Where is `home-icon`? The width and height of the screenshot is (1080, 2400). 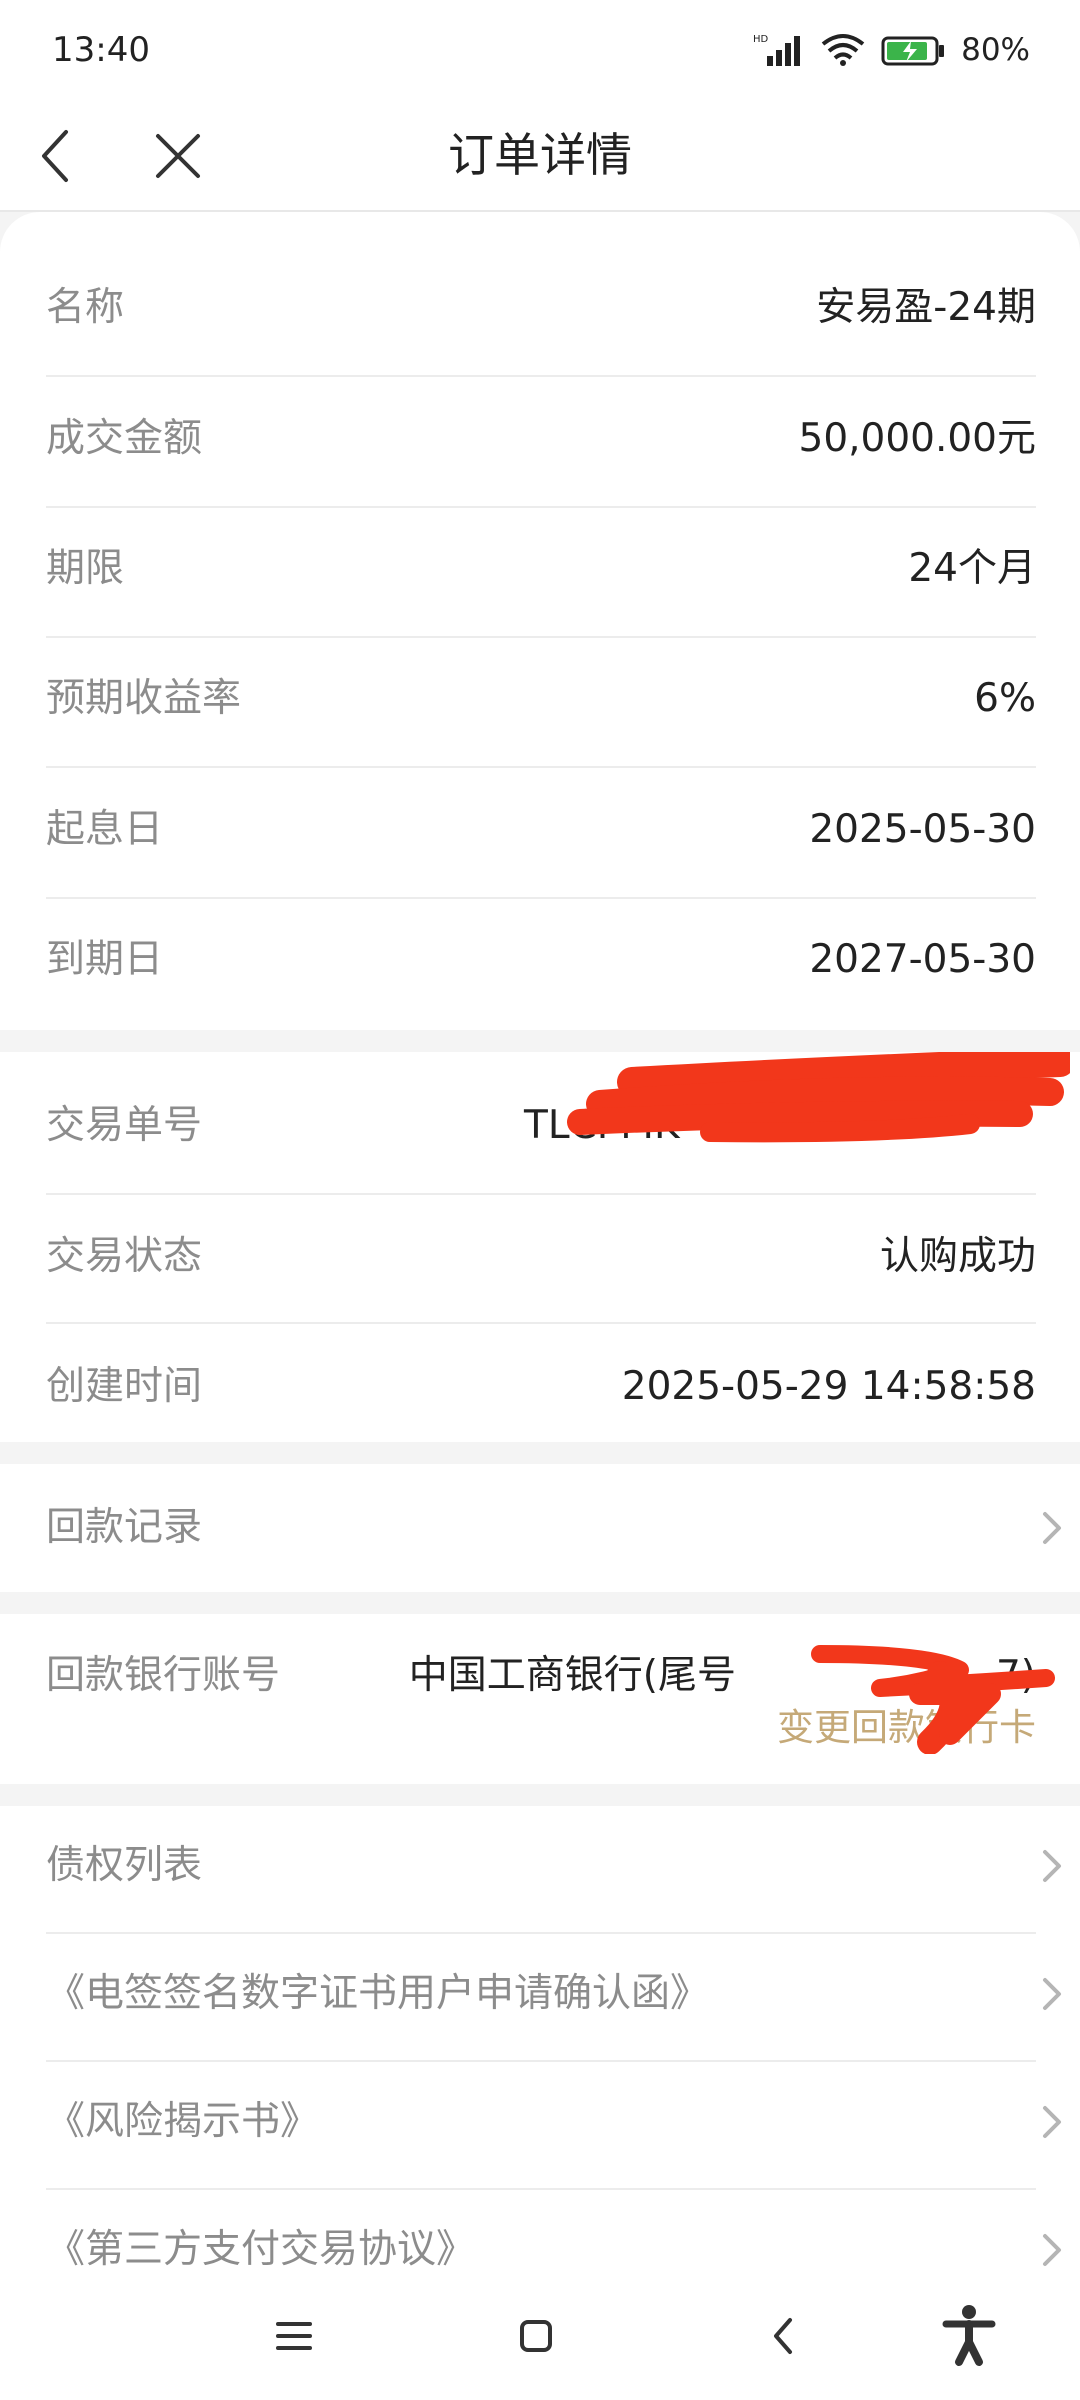
home-icon is located at coordinates (536, 2336).